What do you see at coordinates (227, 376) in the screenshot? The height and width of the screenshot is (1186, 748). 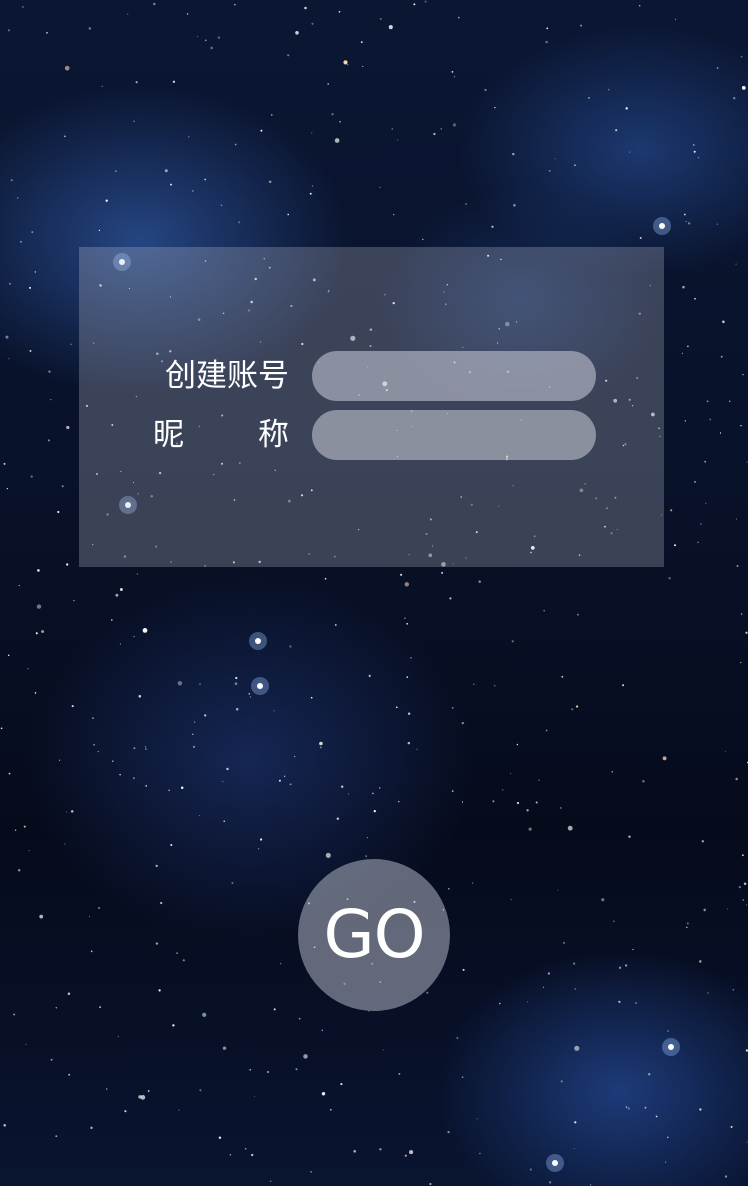 I see `account-label: 创建账号` at bounding box center [227, 376].